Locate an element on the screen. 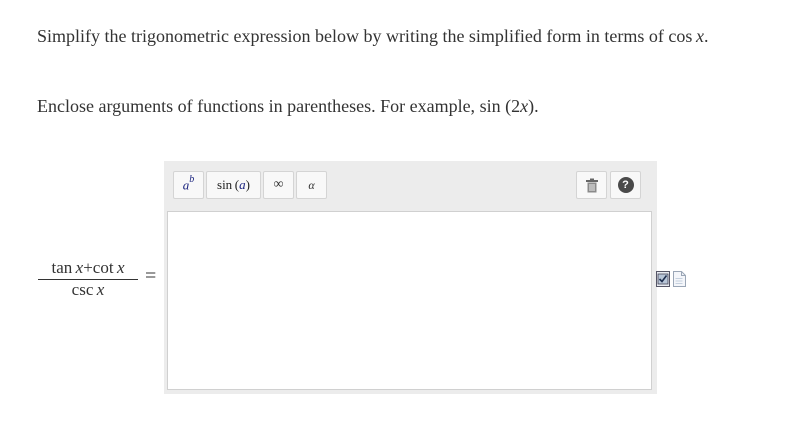 This screenshot has width=797, height=447. sin-label: sin (a) is located at coordinates (233, 184).